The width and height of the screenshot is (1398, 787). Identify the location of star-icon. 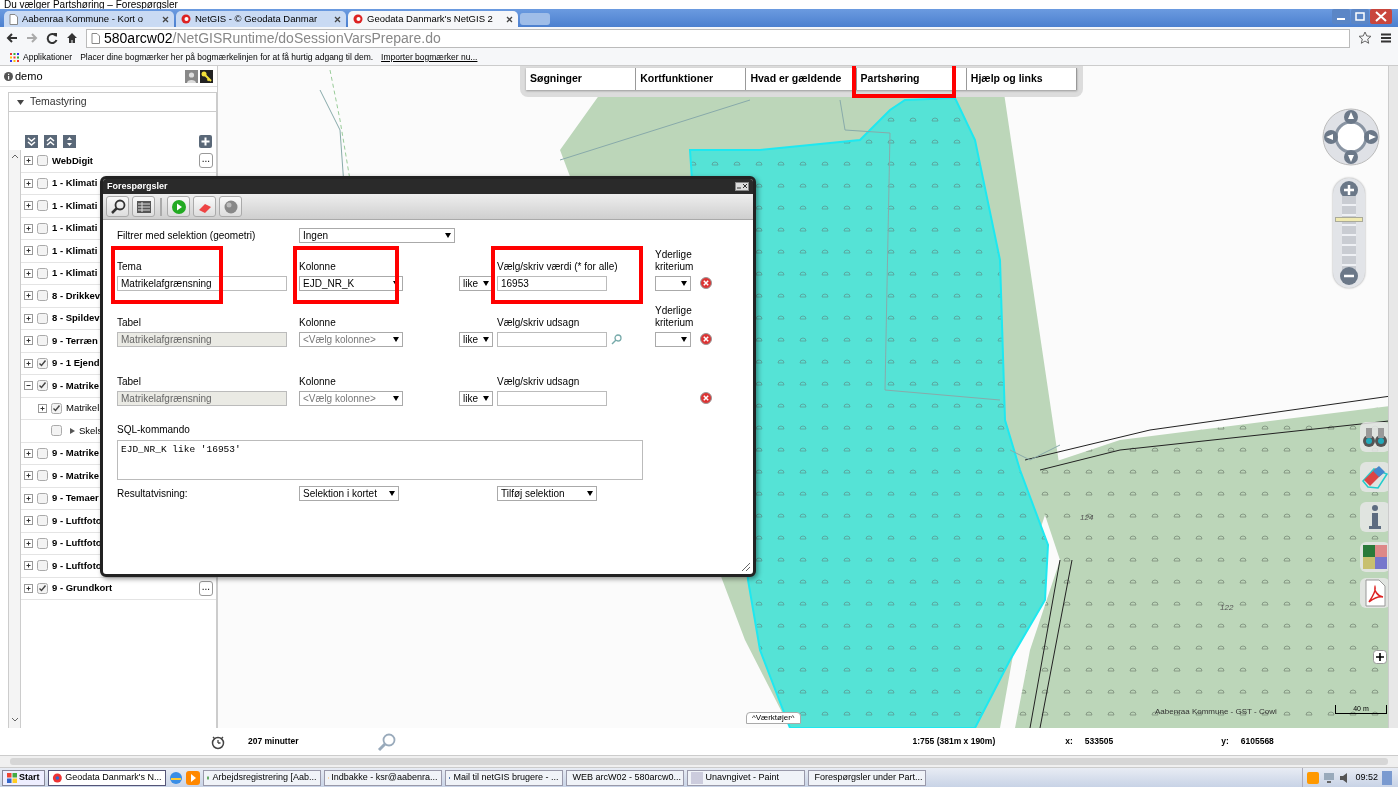
(1365, 38).